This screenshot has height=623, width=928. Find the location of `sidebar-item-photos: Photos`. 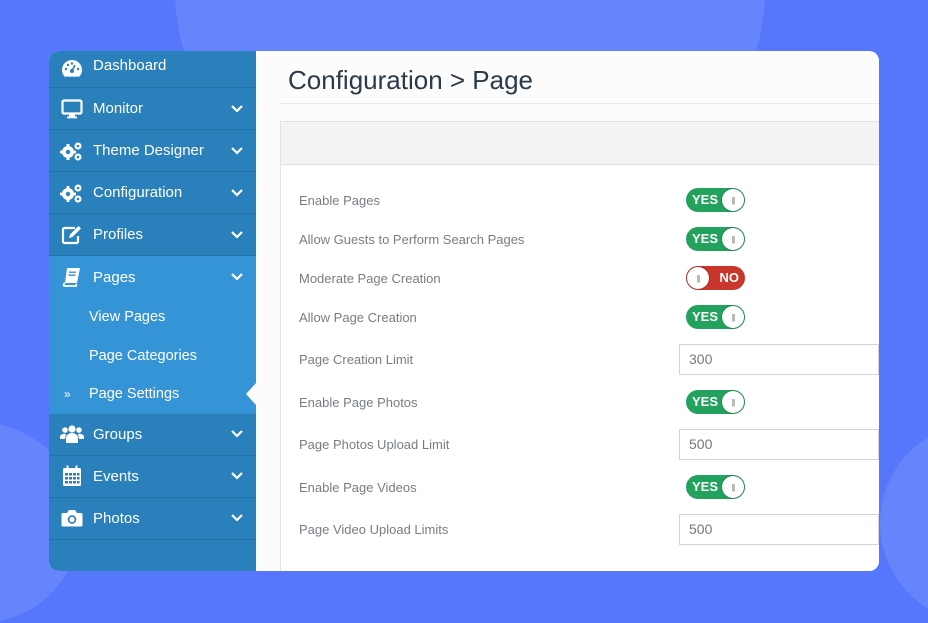

sidebar-item-photos: Photos is located at coordinates (152, 519).